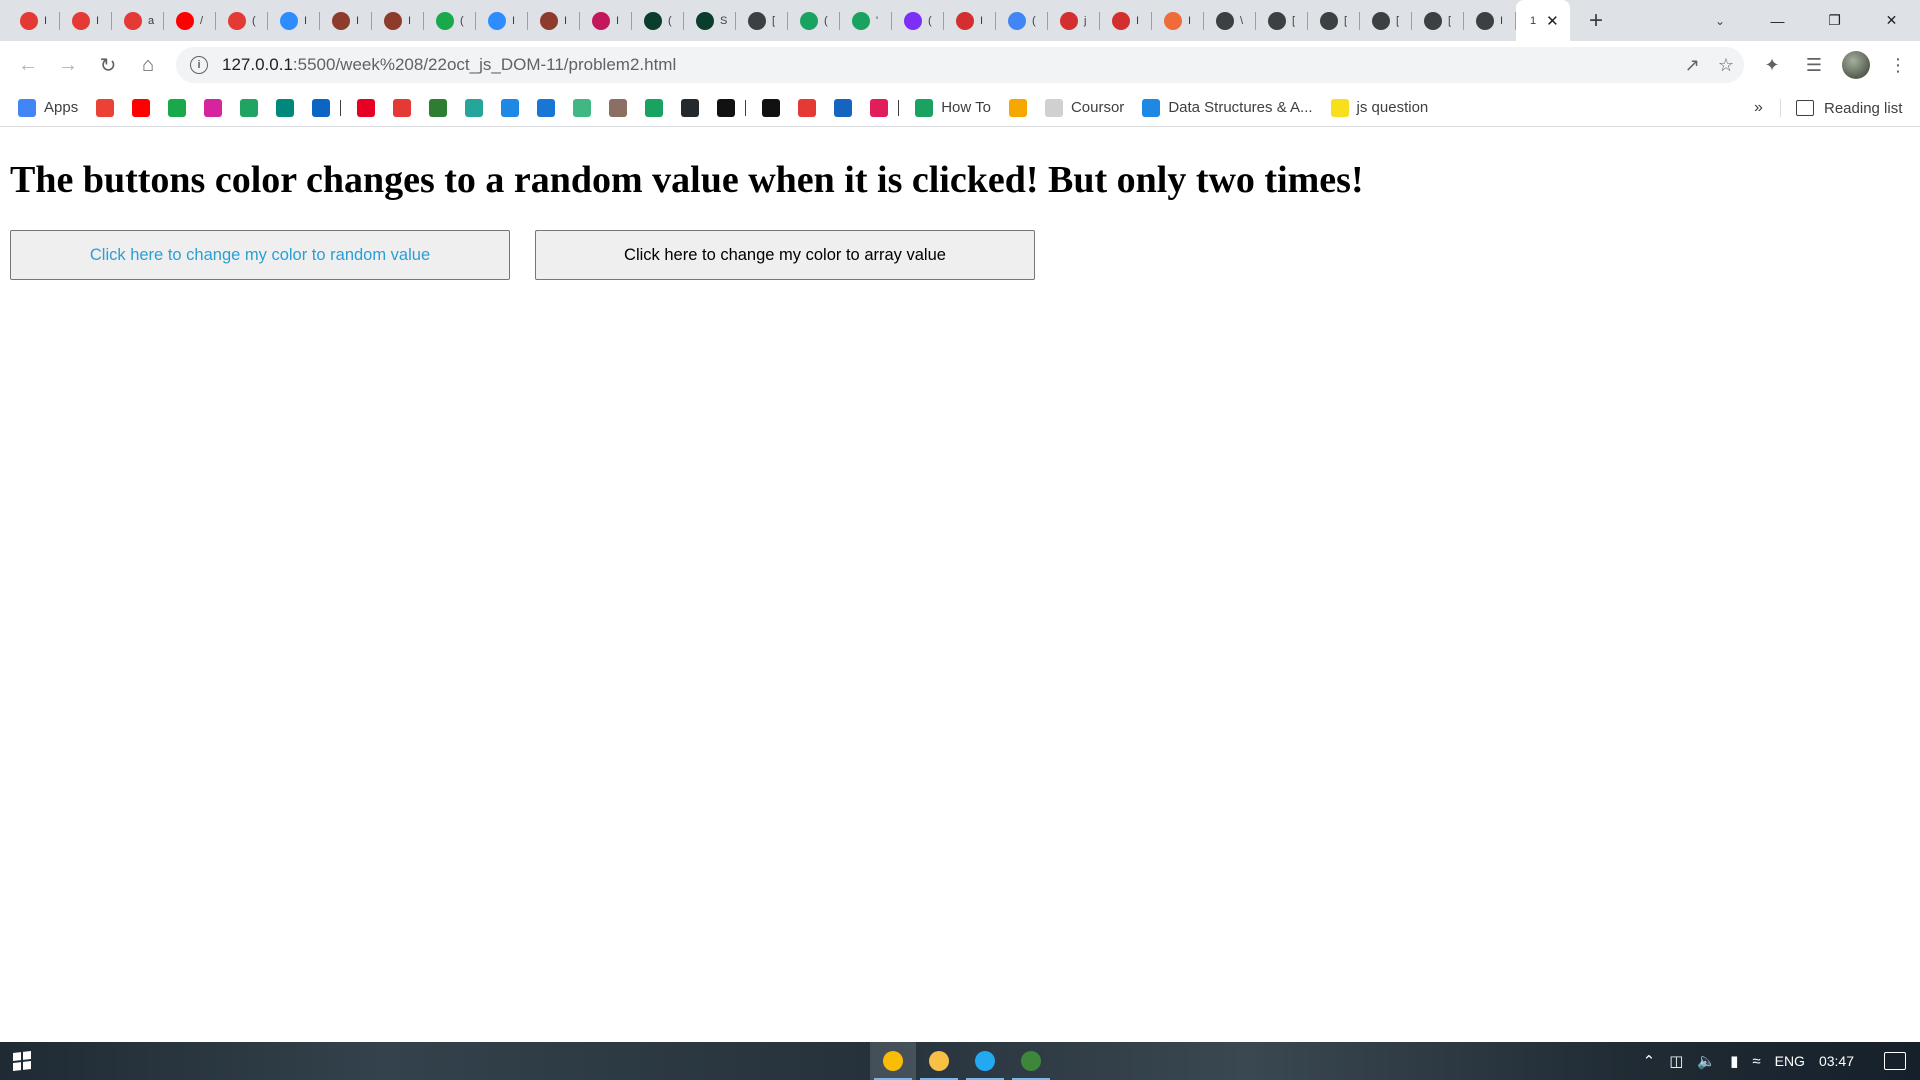 This screenshot has height=1080, width=1920. What do you see at coordinates (1758, 108) in the screenshot?
I see `bookmarks-overflow-icon: »` at bounding box center [1758, 108].